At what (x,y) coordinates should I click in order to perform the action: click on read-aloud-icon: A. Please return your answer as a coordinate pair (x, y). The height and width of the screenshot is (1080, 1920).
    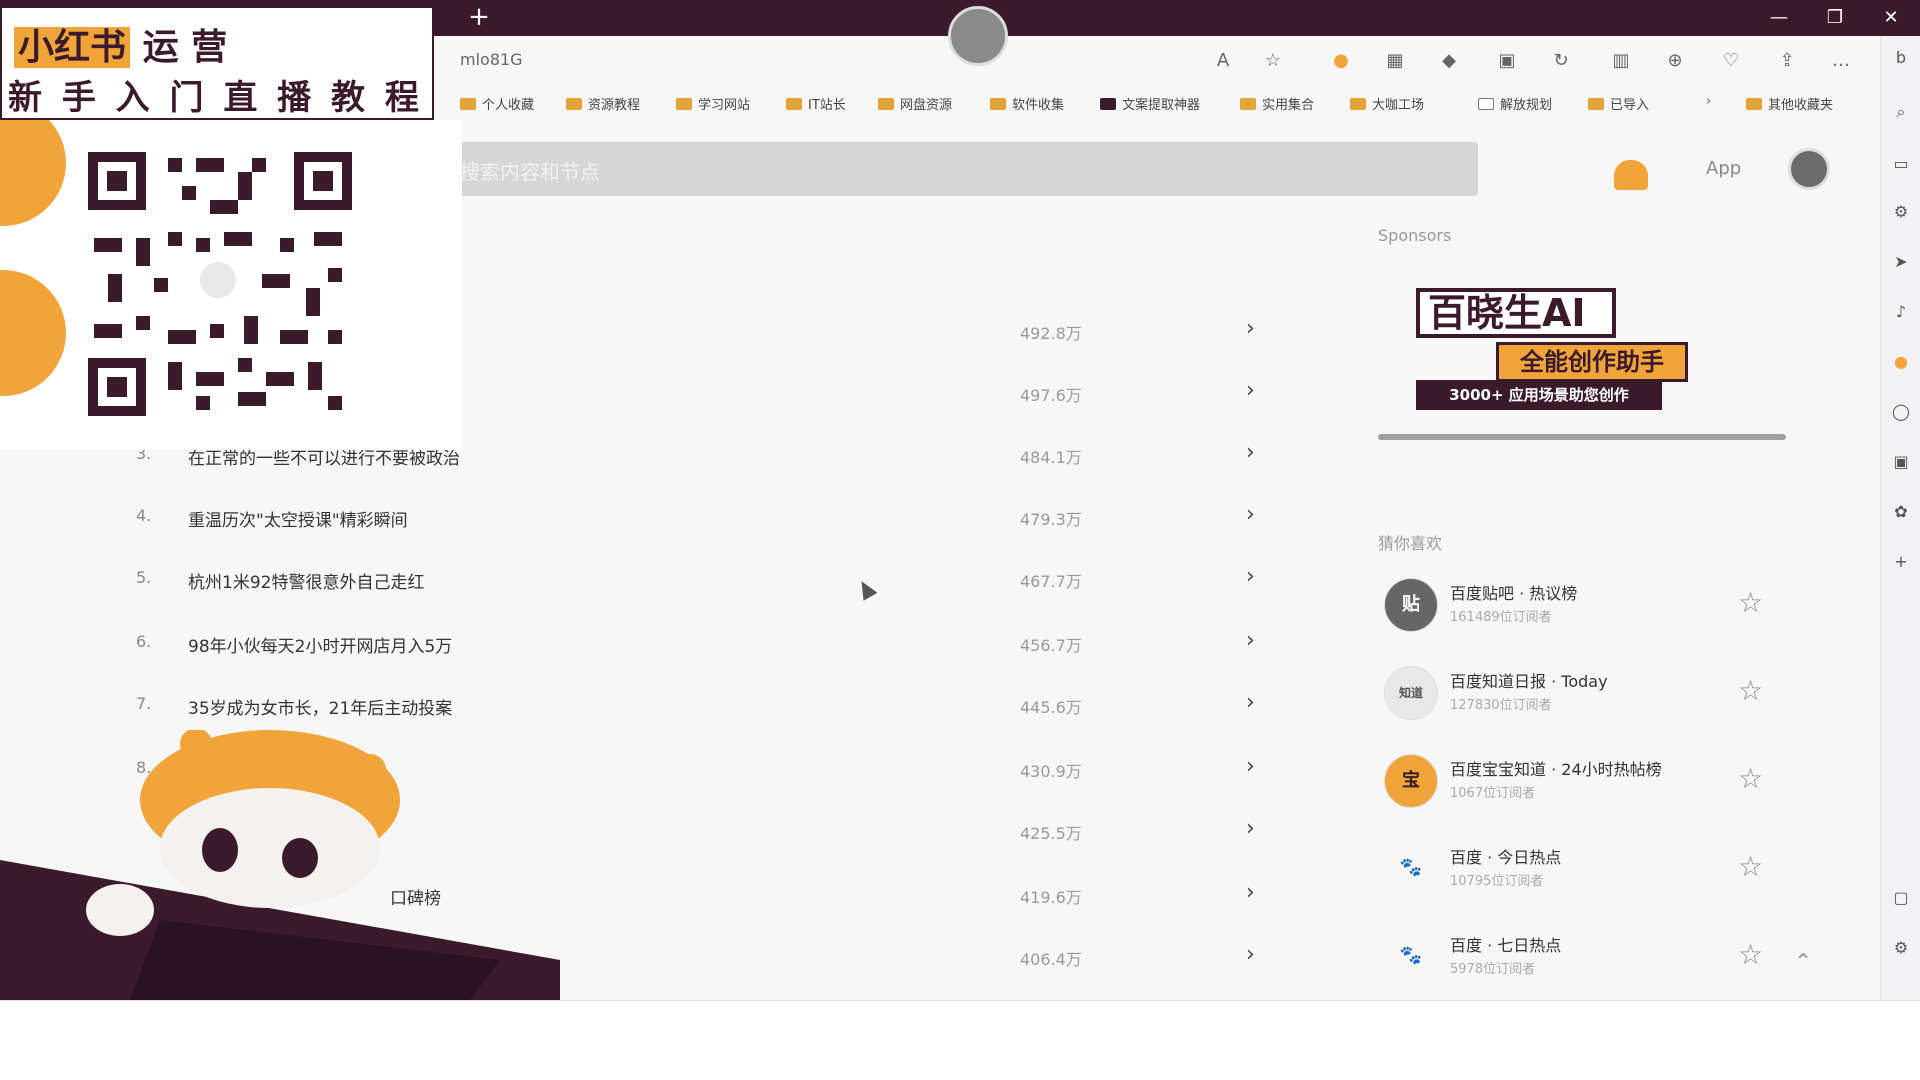
    Looking at the image, I should click on (1223, 61).